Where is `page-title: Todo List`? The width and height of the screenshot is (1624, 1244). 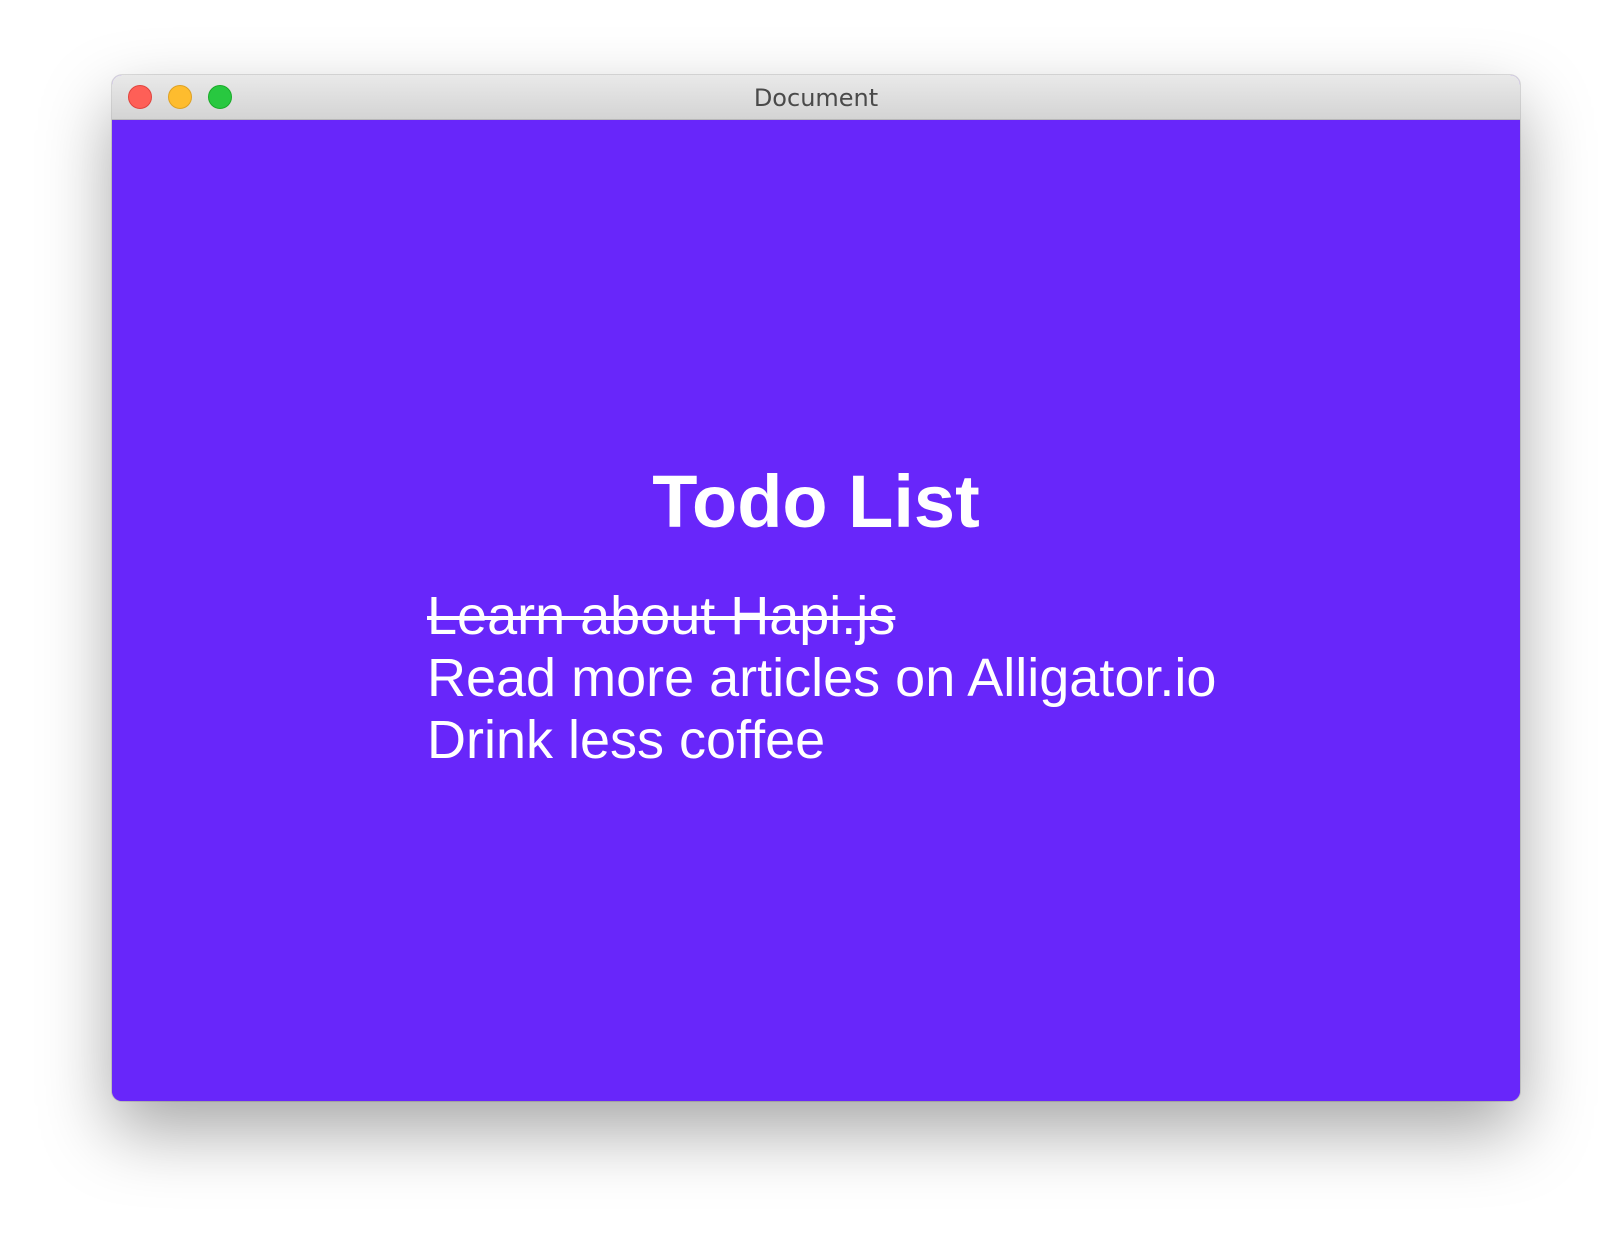 page-title: Todo List is located at coordinates (816, 501).